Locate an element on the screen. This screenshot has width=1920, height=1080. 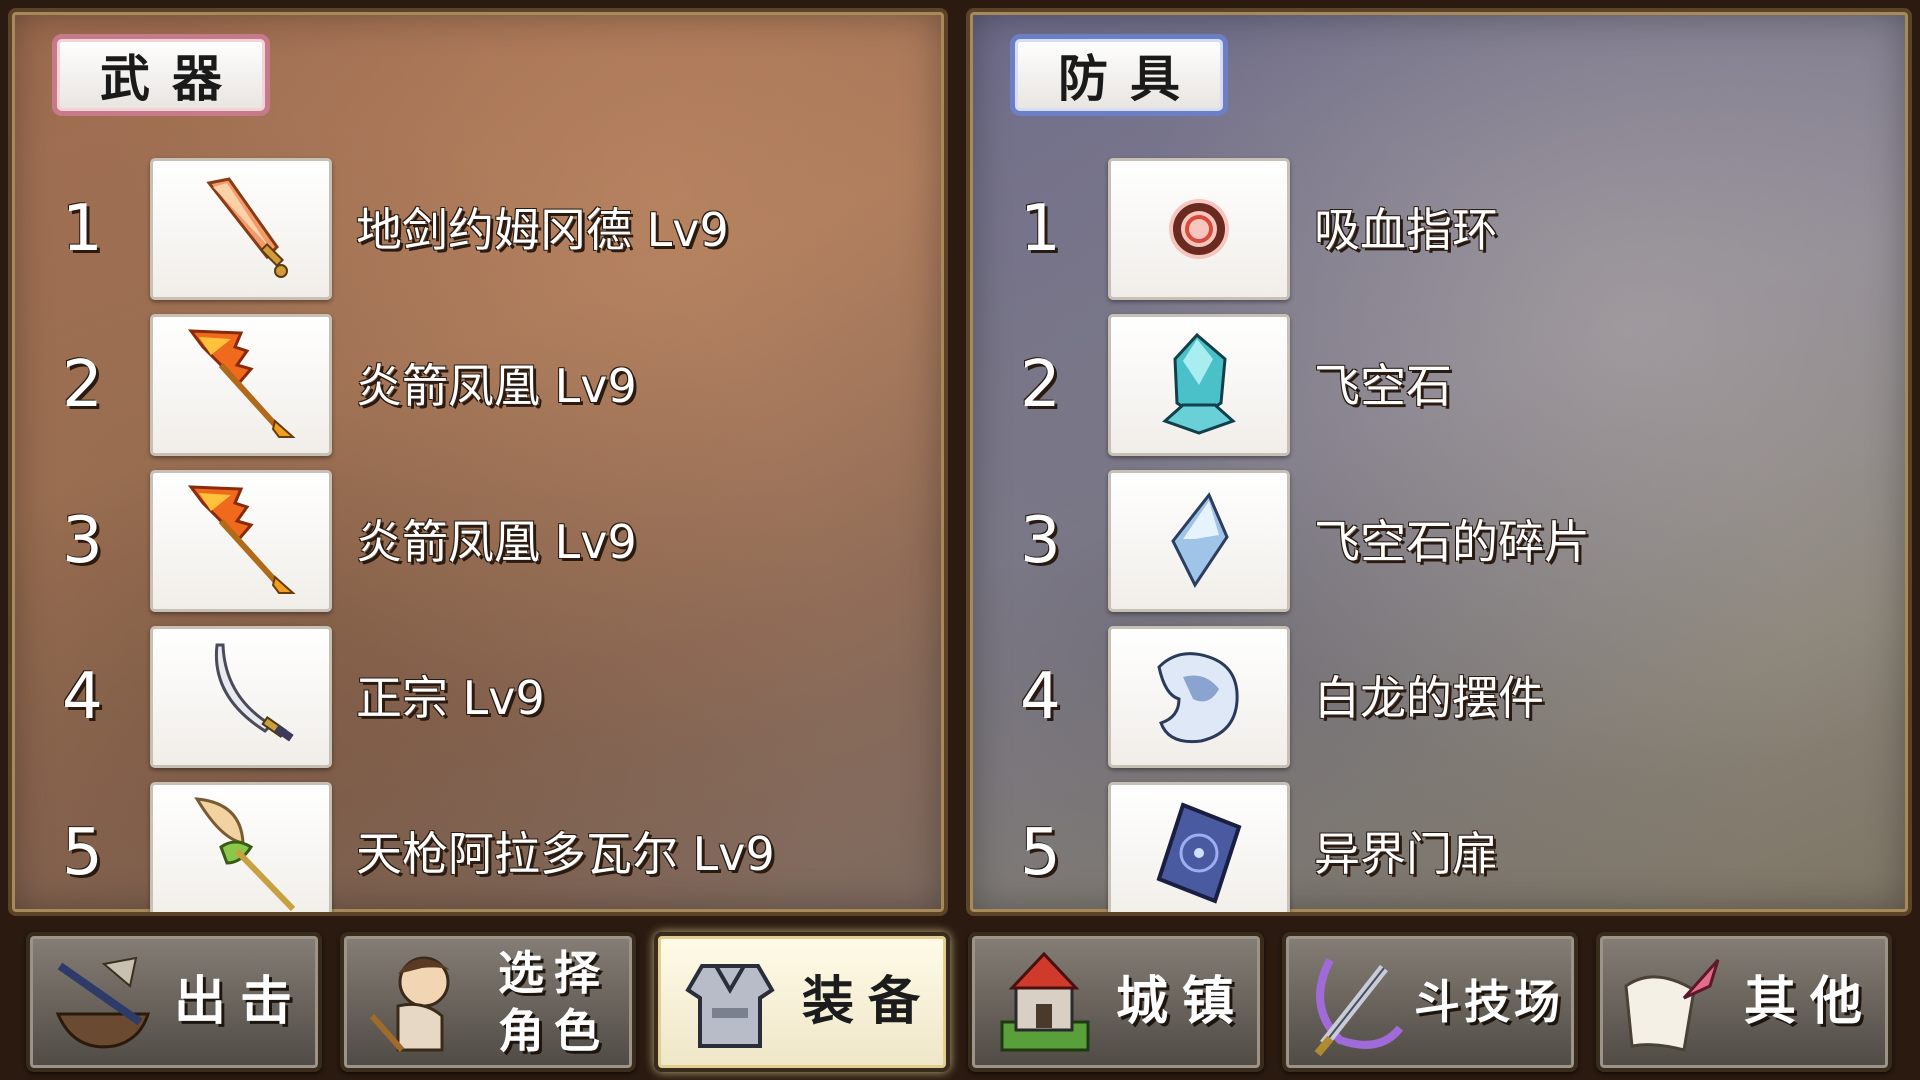
weapon-rank: 4 is located at coordinates (82, 697).